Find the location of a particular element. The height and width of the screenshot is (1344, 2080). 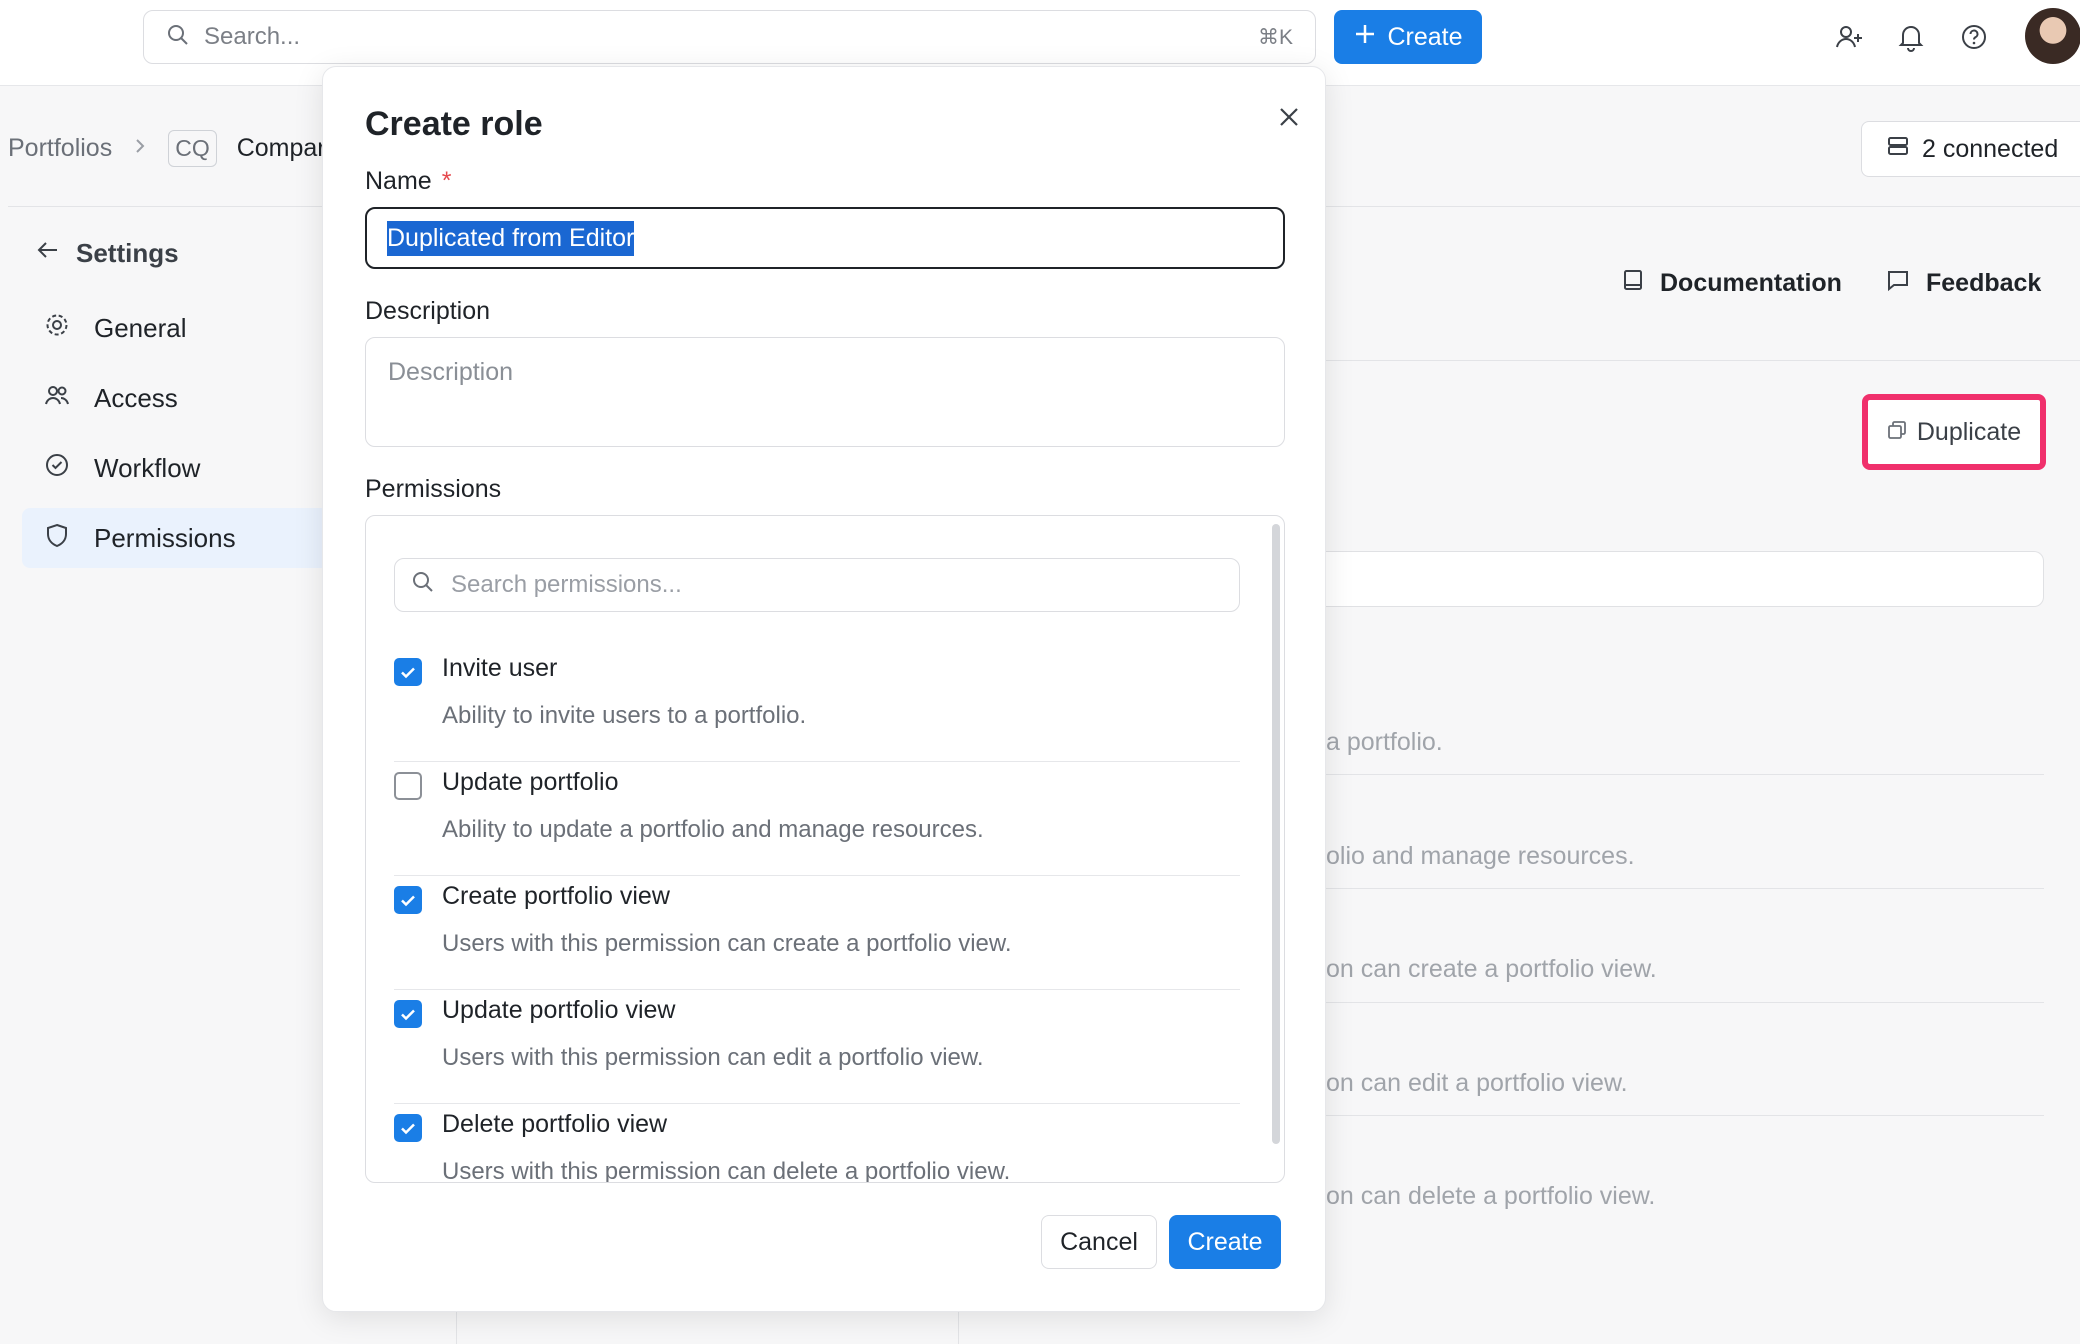

copy-icon is located at coordinates (1897, 432).